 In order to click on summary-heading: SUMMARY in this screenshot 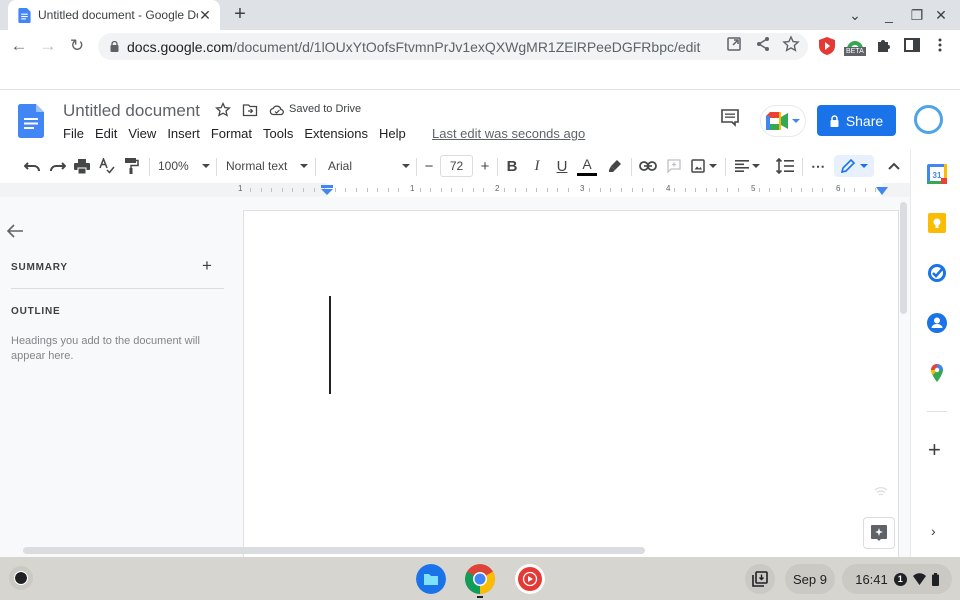, I will do `click(39, 267)`.